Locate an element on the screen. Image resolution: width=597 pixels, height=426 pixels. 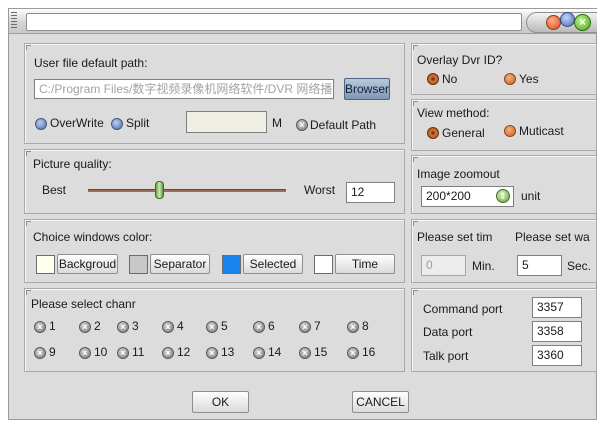
time-color-button: Time is located at coordinates (365, 264).